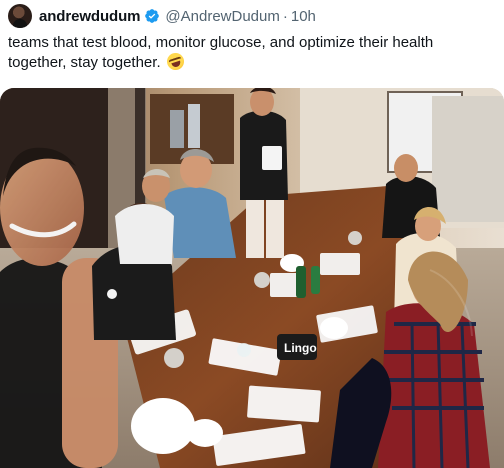  Describe the element at coordinates (222, 16) in the screenshot. I see `handle: @AndrewDudum` at that location.